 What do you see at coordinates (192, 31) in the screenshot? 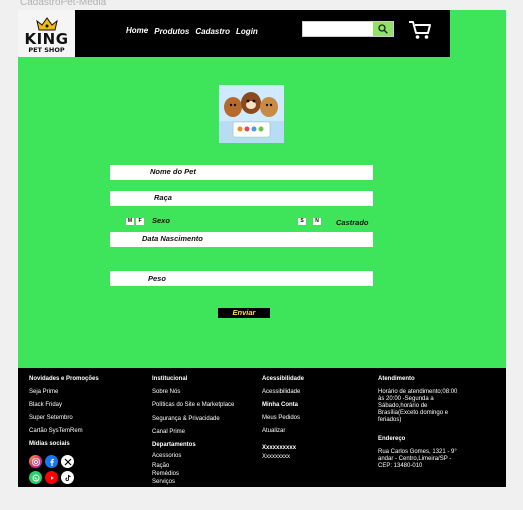
I see `main-nav: Home Produtos Cadastro Login` at bounding box center [192, 31].